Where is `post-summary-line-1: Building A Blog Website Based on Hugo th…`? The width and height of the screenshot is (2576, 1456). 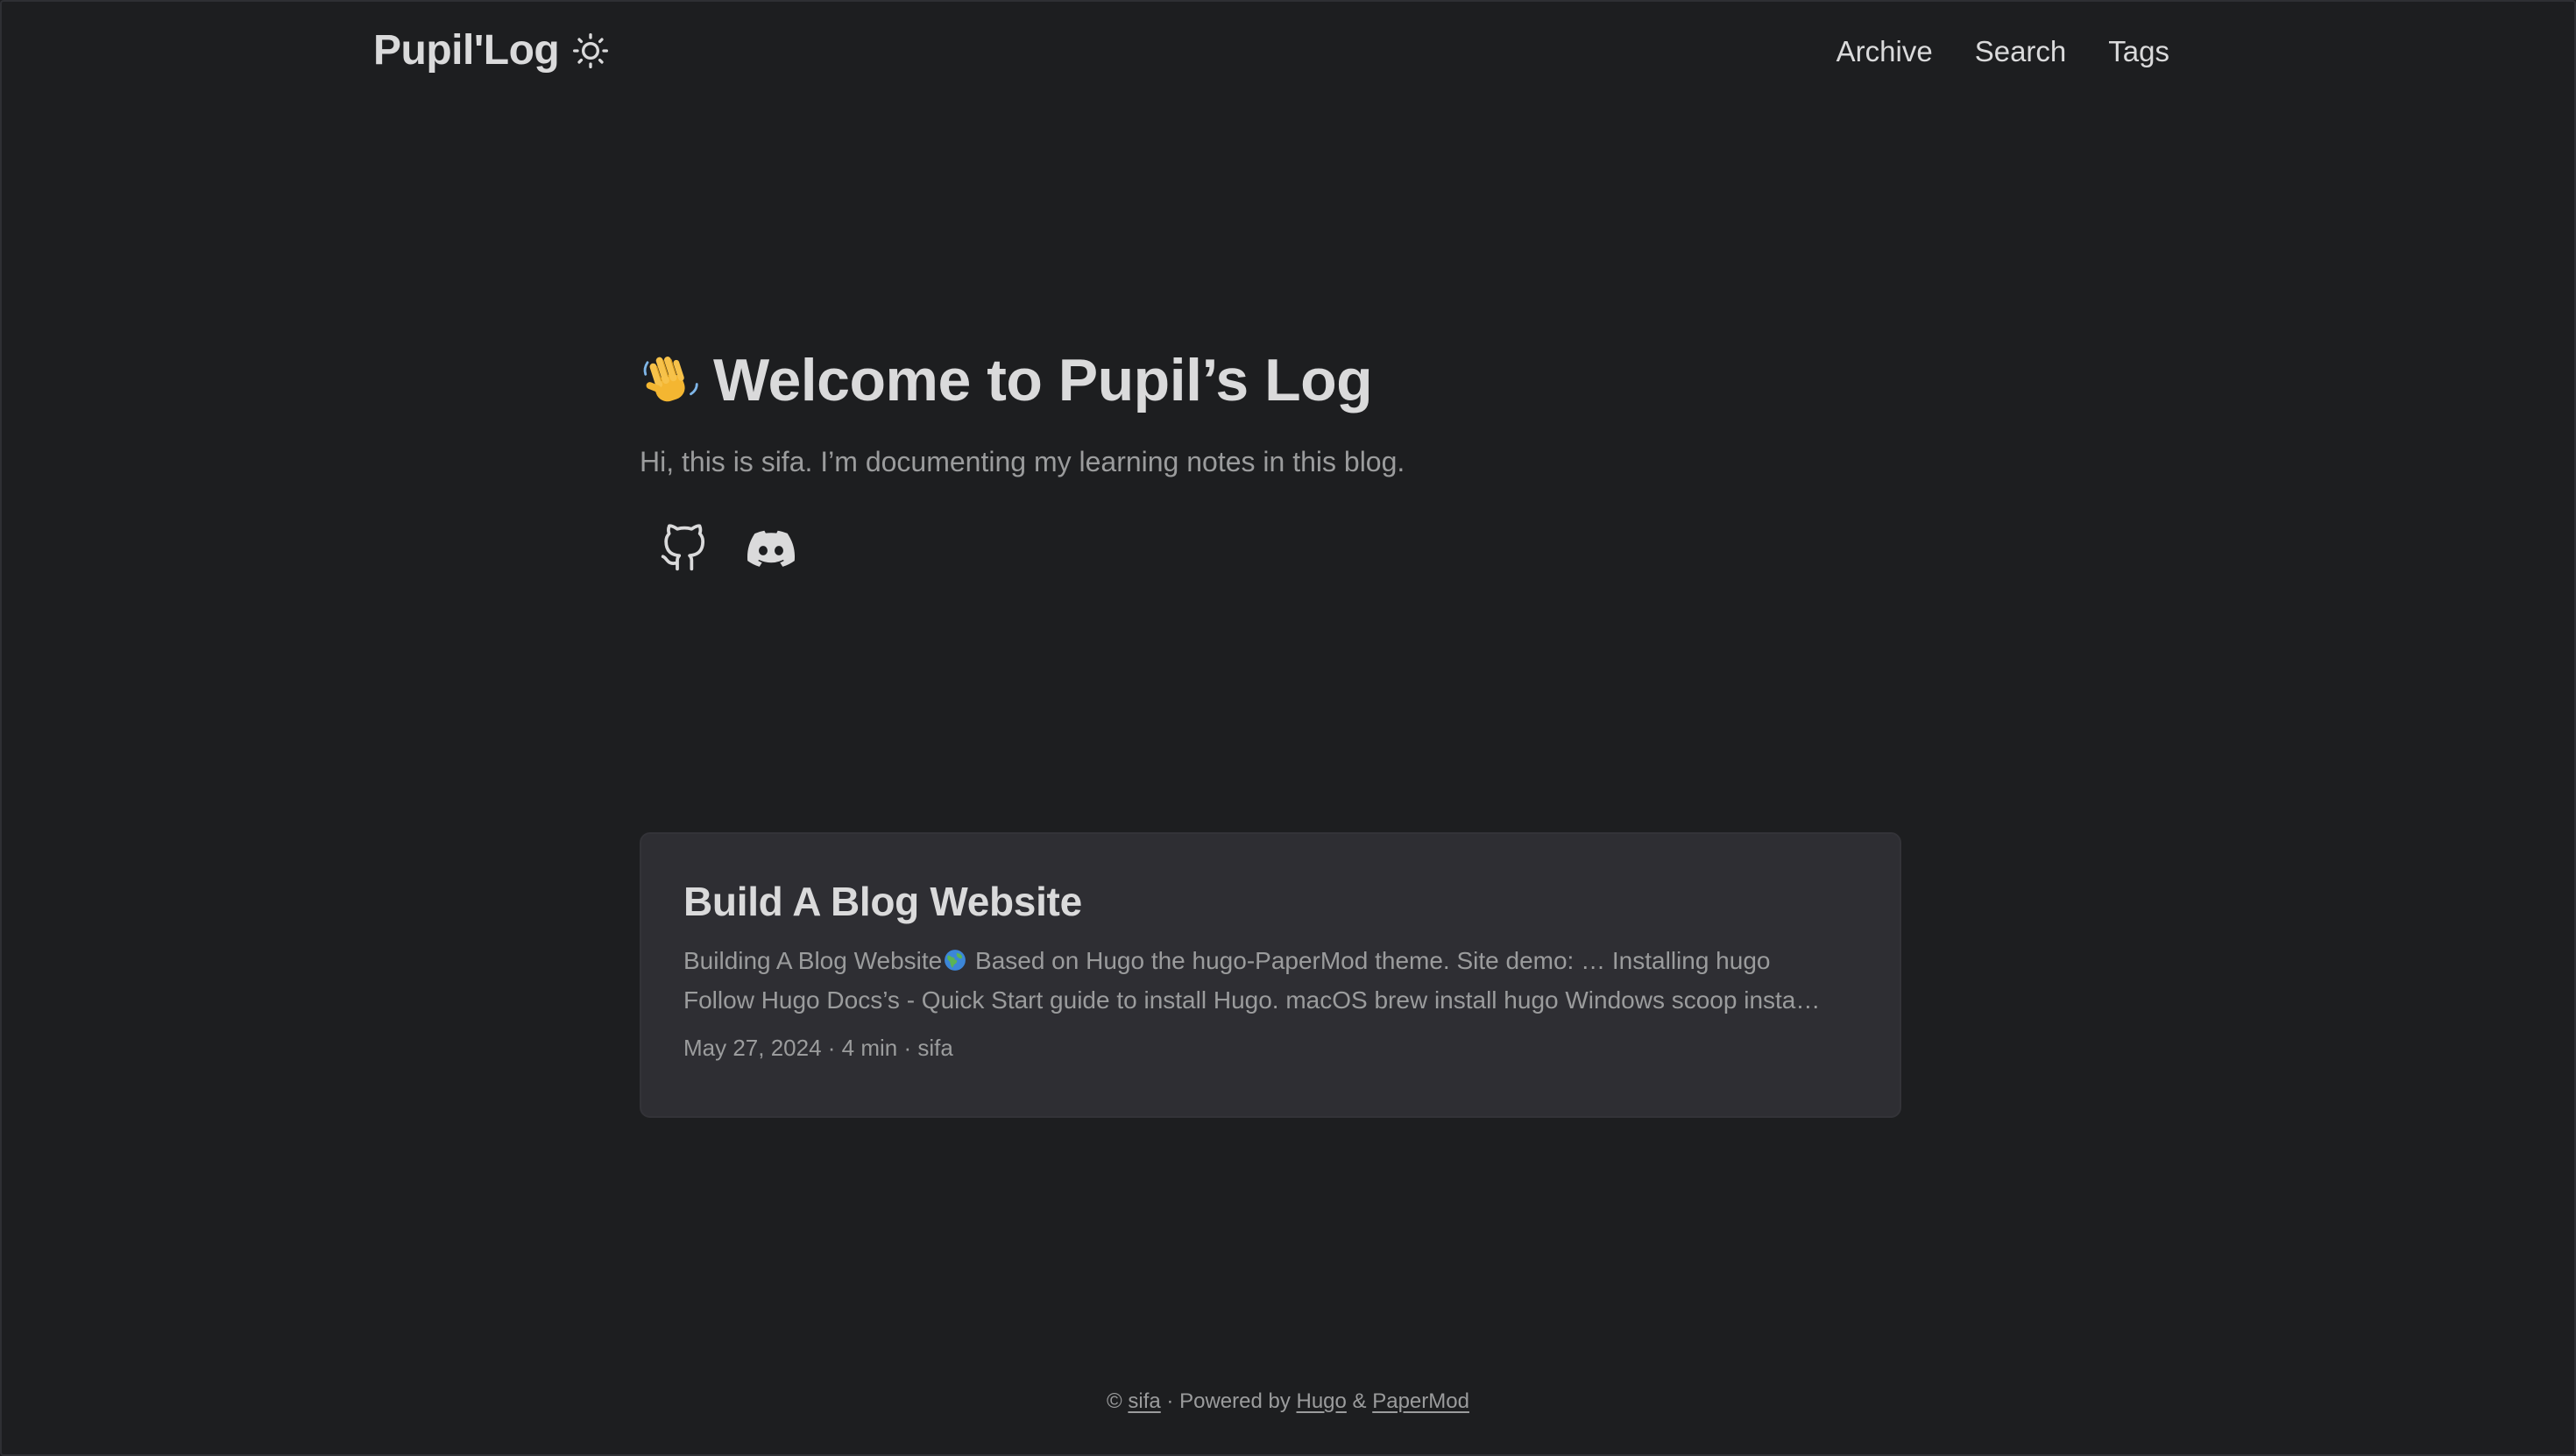 post-summary-line-1: Building A Blog Website Based on Hugo th… is located at coordinates (1270, 960).